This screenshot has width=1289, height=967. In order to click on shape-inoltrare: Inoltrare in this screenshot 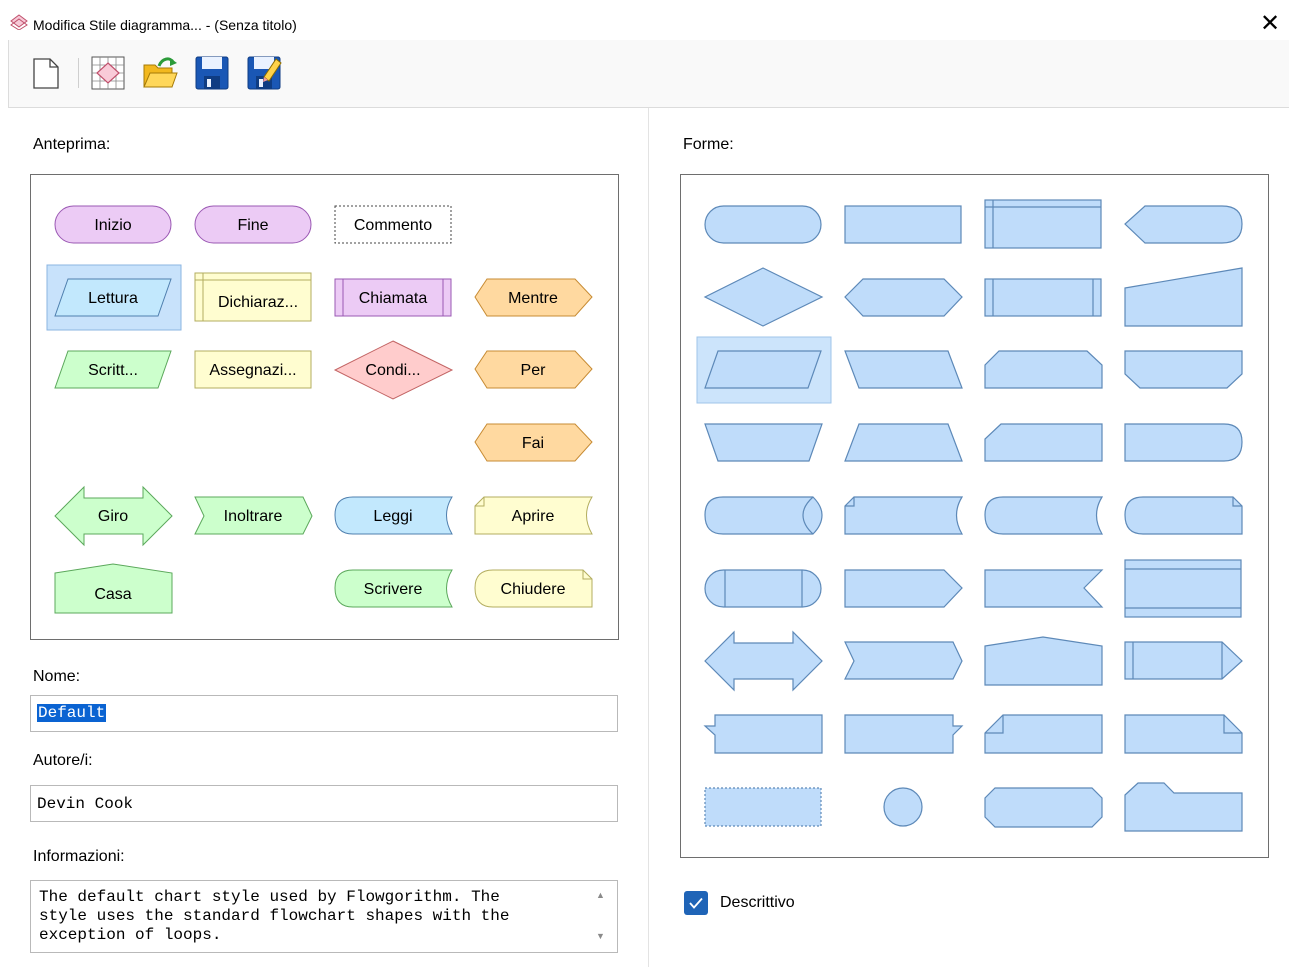, I will do `click(253, 515)`.